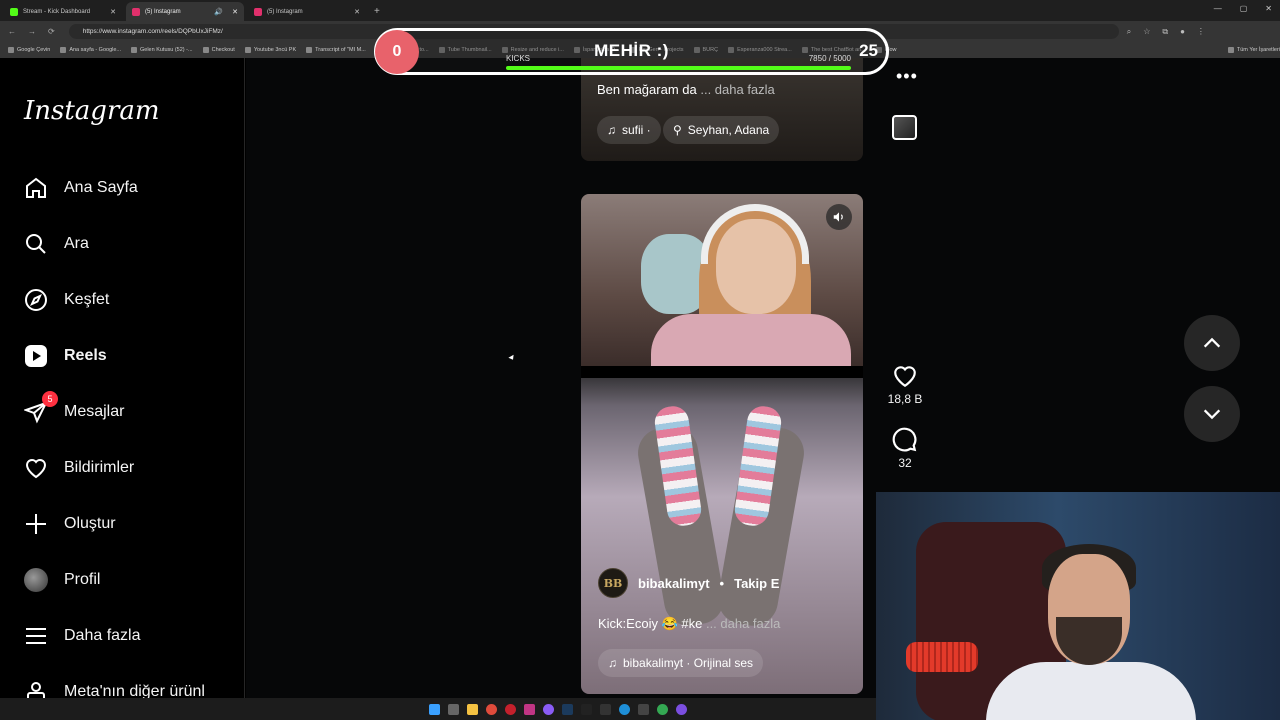  Describe the element at coordinates (163, 11) in the screenshot. I see `tab-title: (5) Instagram` at that location.